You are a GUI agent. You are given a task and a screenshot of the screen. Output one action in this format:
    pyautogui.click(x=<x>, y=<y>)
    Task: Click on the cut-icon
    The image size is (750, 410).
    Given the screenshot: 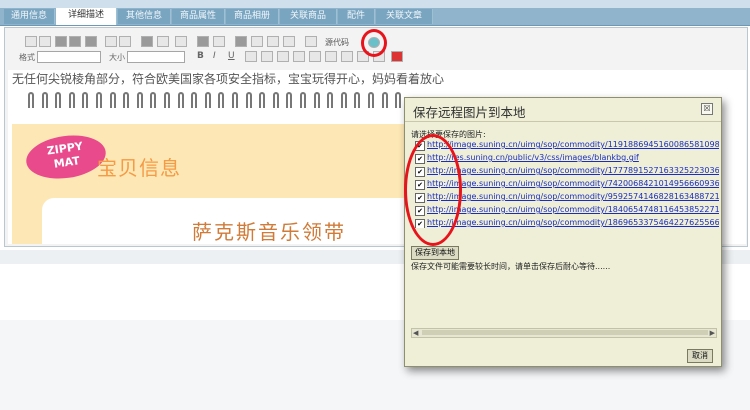 What is the action you would take?
    pyautogui.click(x=31, y=41)
    